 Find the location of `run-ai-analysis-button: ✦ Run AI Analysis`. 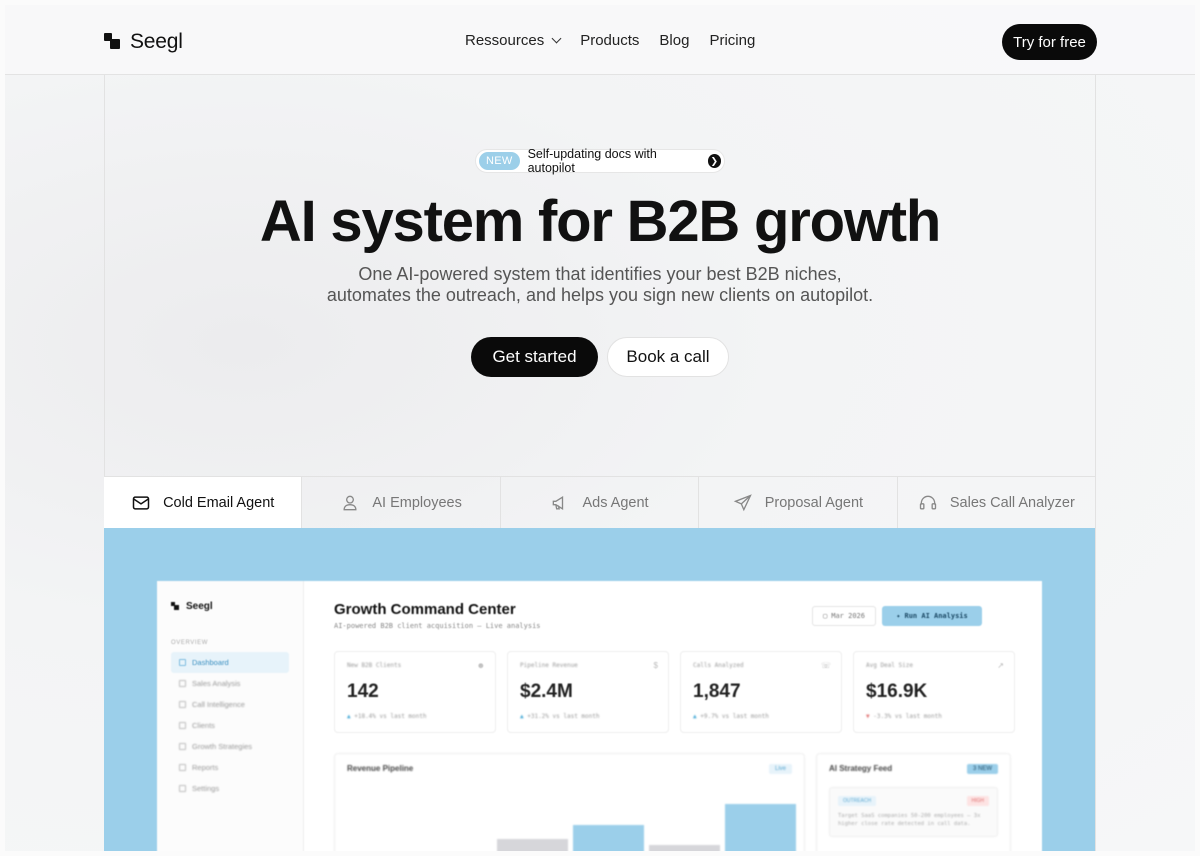

run-ai-analysis-button: ✦ Run AI Analysis is located at coordinates (932, 616).